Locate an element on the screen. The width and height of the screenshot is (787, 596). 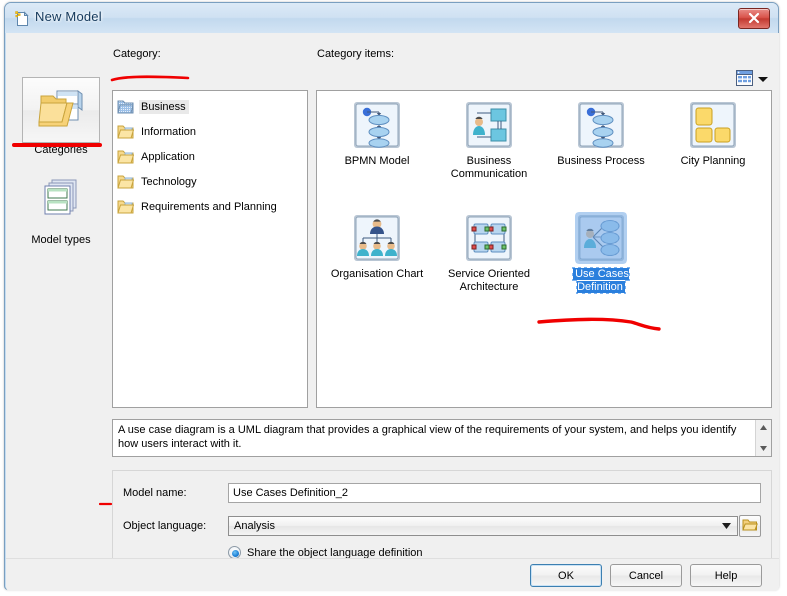
category-items-label: Category items: is located at coordinates (356, 54).